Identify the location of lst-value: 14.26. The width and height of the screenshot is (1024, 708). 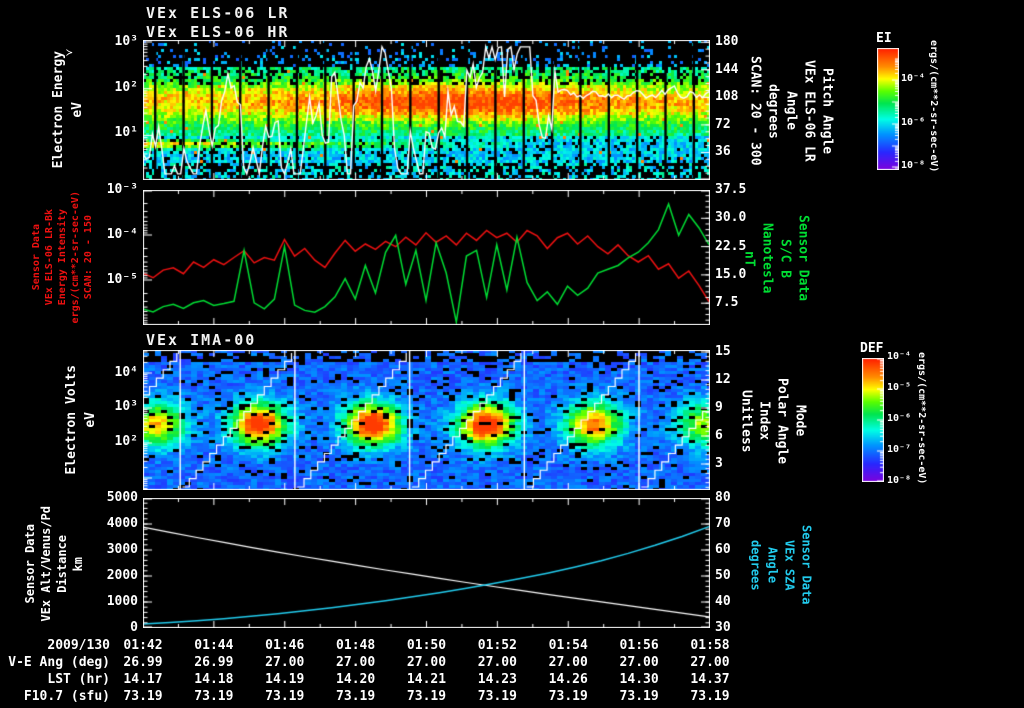
(568, 679).